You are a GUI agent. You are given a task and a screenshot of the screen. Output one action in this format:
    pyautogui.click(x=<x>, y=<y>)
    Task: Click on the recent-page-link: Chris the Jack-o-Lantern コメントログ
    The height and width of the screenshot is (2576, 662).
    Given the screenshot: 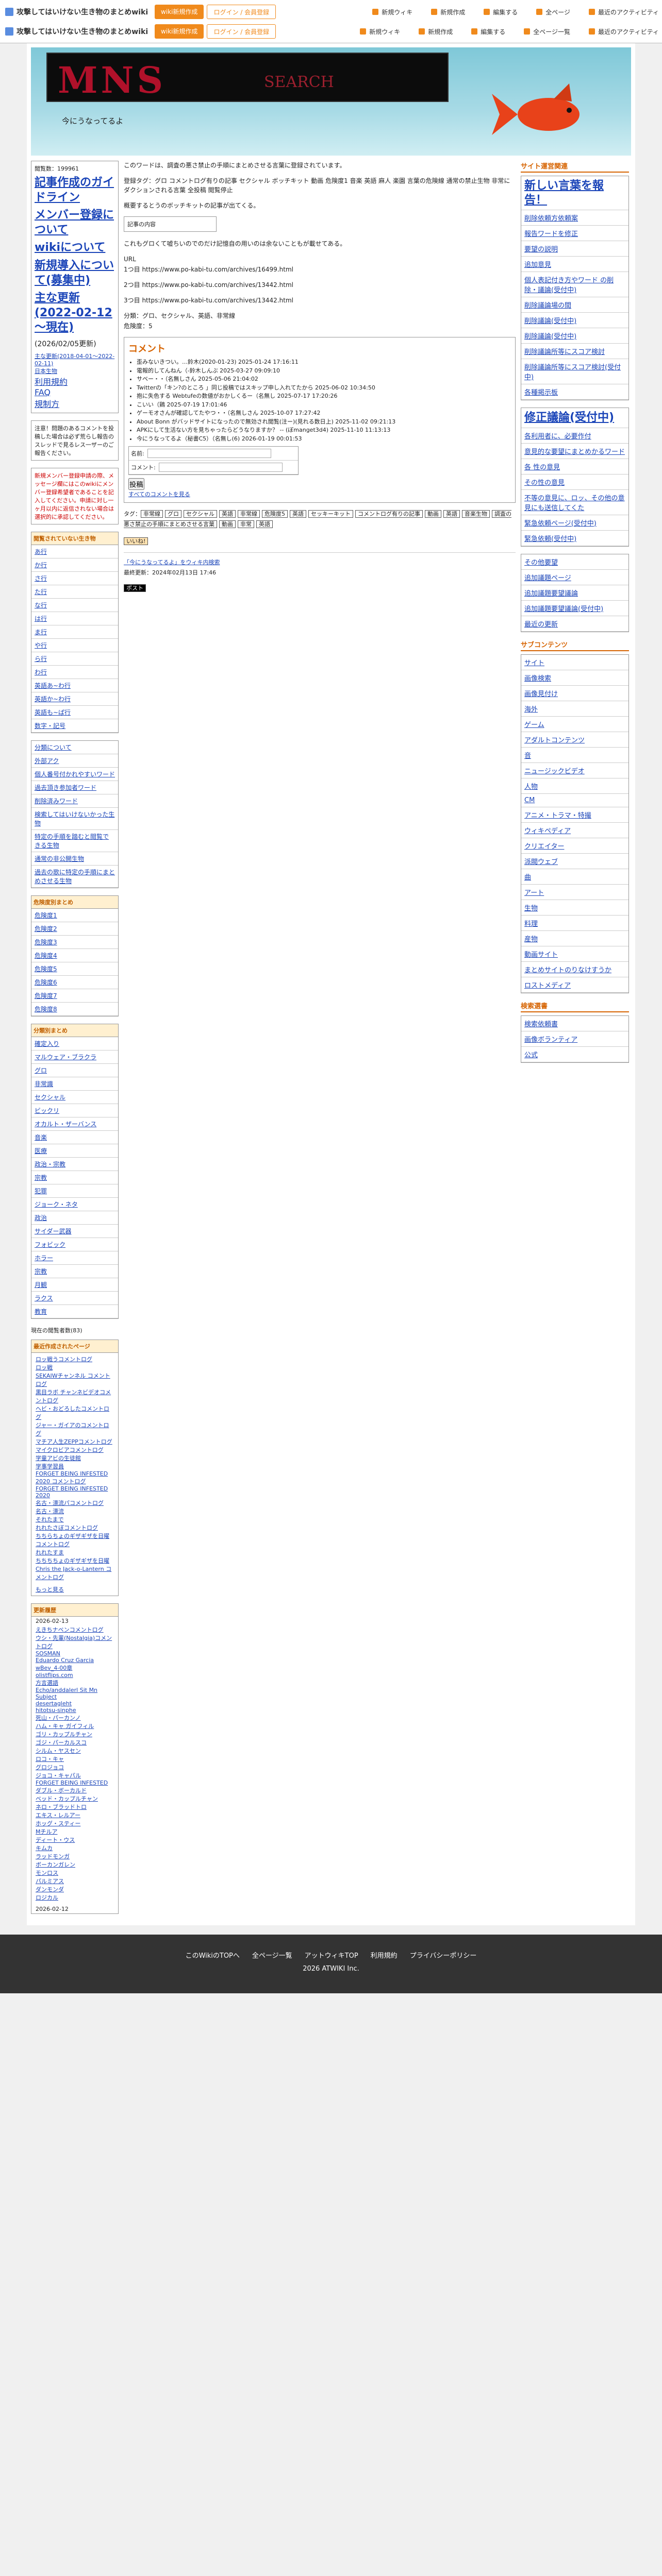 What is the action you would take?
    pyautogui.click(x=74, y=1574)
    